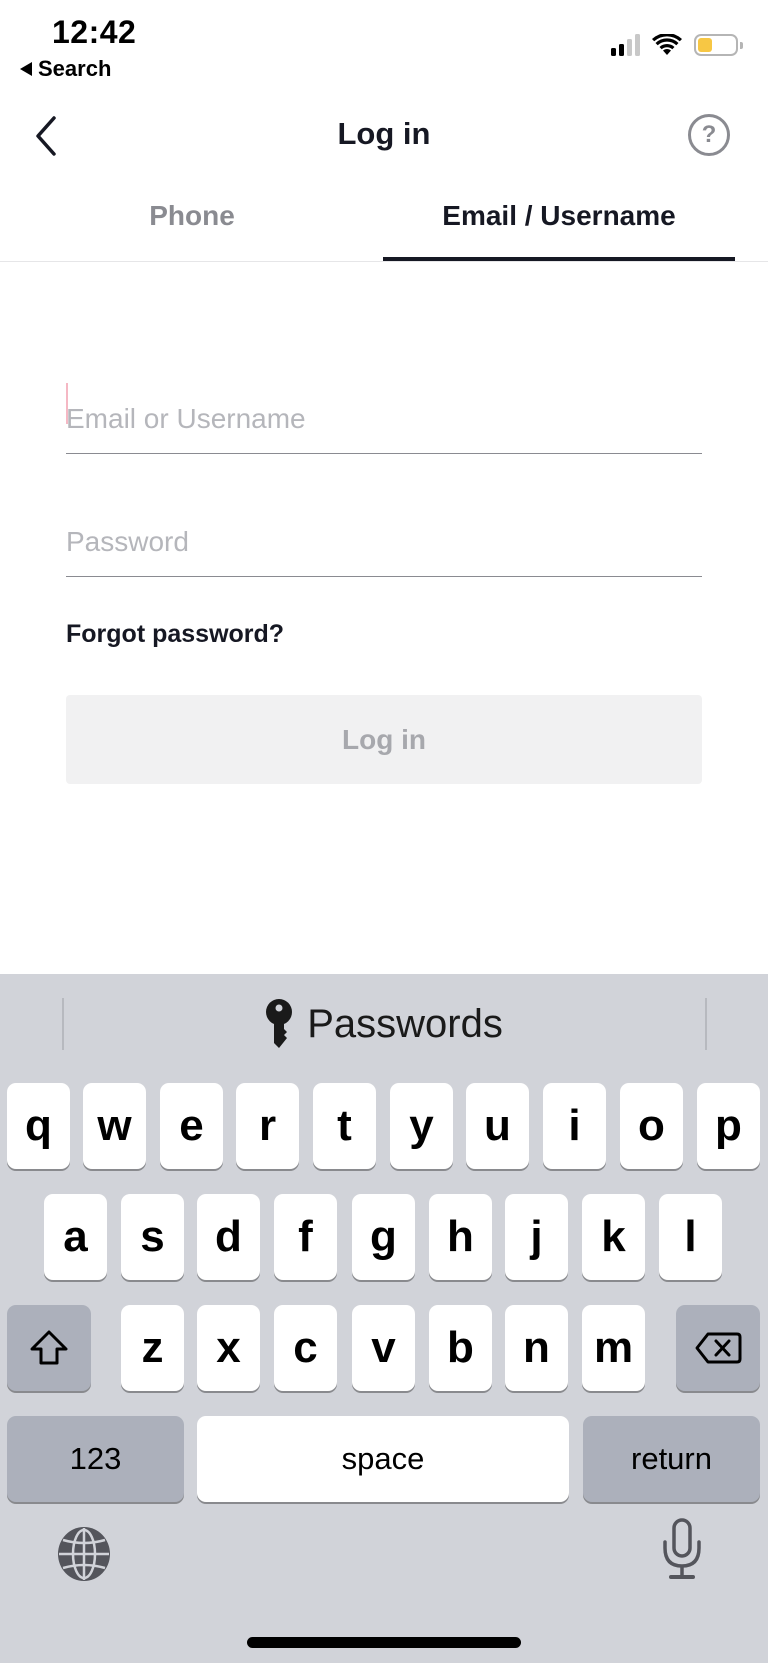 The width and height of the screenshot is (768, 1663). What do you see at coordinates (192, 216) in the screenshot?
I see `tab-phone: Phone` at bounding box center [192, 216].